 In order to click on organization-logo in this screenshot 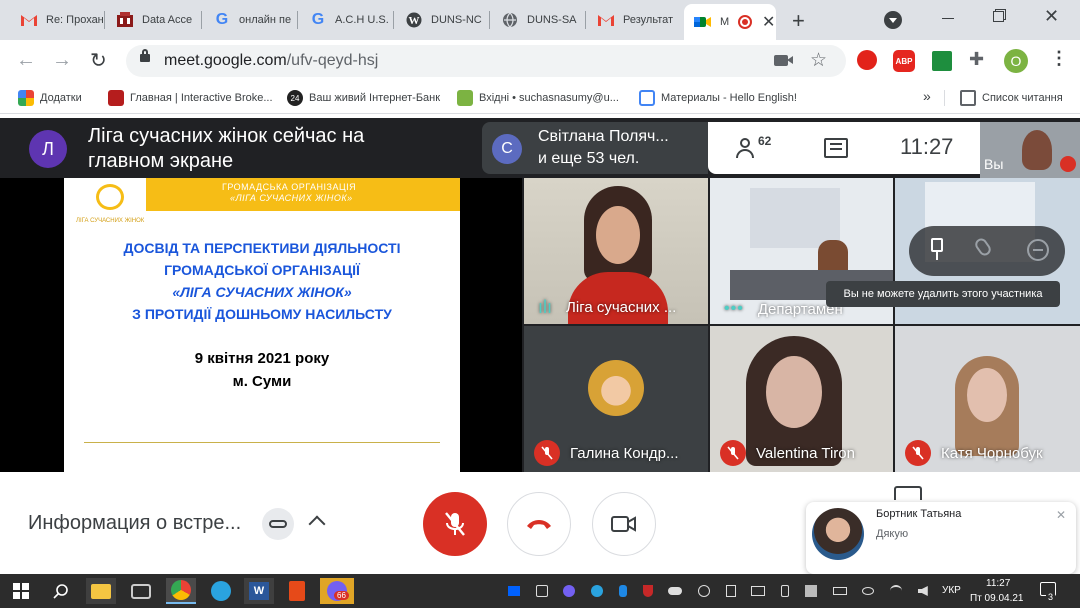, I will do `click(110, 197)`.